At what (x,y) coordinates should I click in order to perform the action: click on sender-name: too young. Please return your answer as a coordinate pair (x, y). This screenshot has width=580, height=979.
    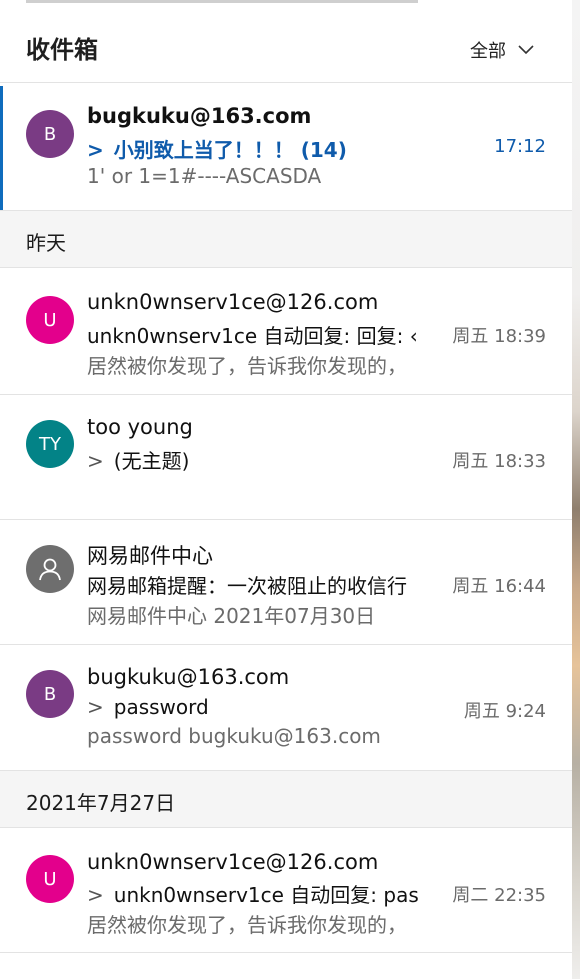
    Looking at the image, I should click on (140, 427).